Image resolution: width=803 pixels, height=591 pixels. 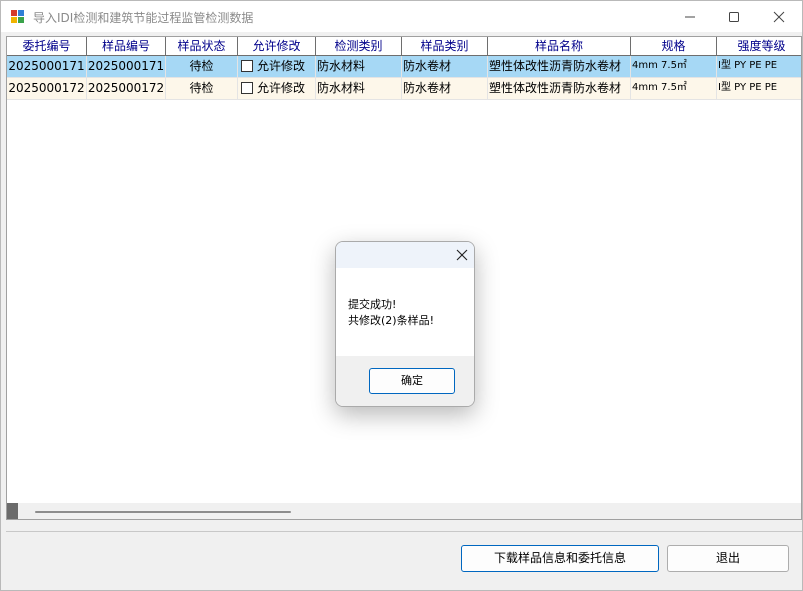 What do you see at coordinates (47, 46) in the screenshot?
I see `column-header-commission-no: 委托编号` at bounding box center [47, 46].